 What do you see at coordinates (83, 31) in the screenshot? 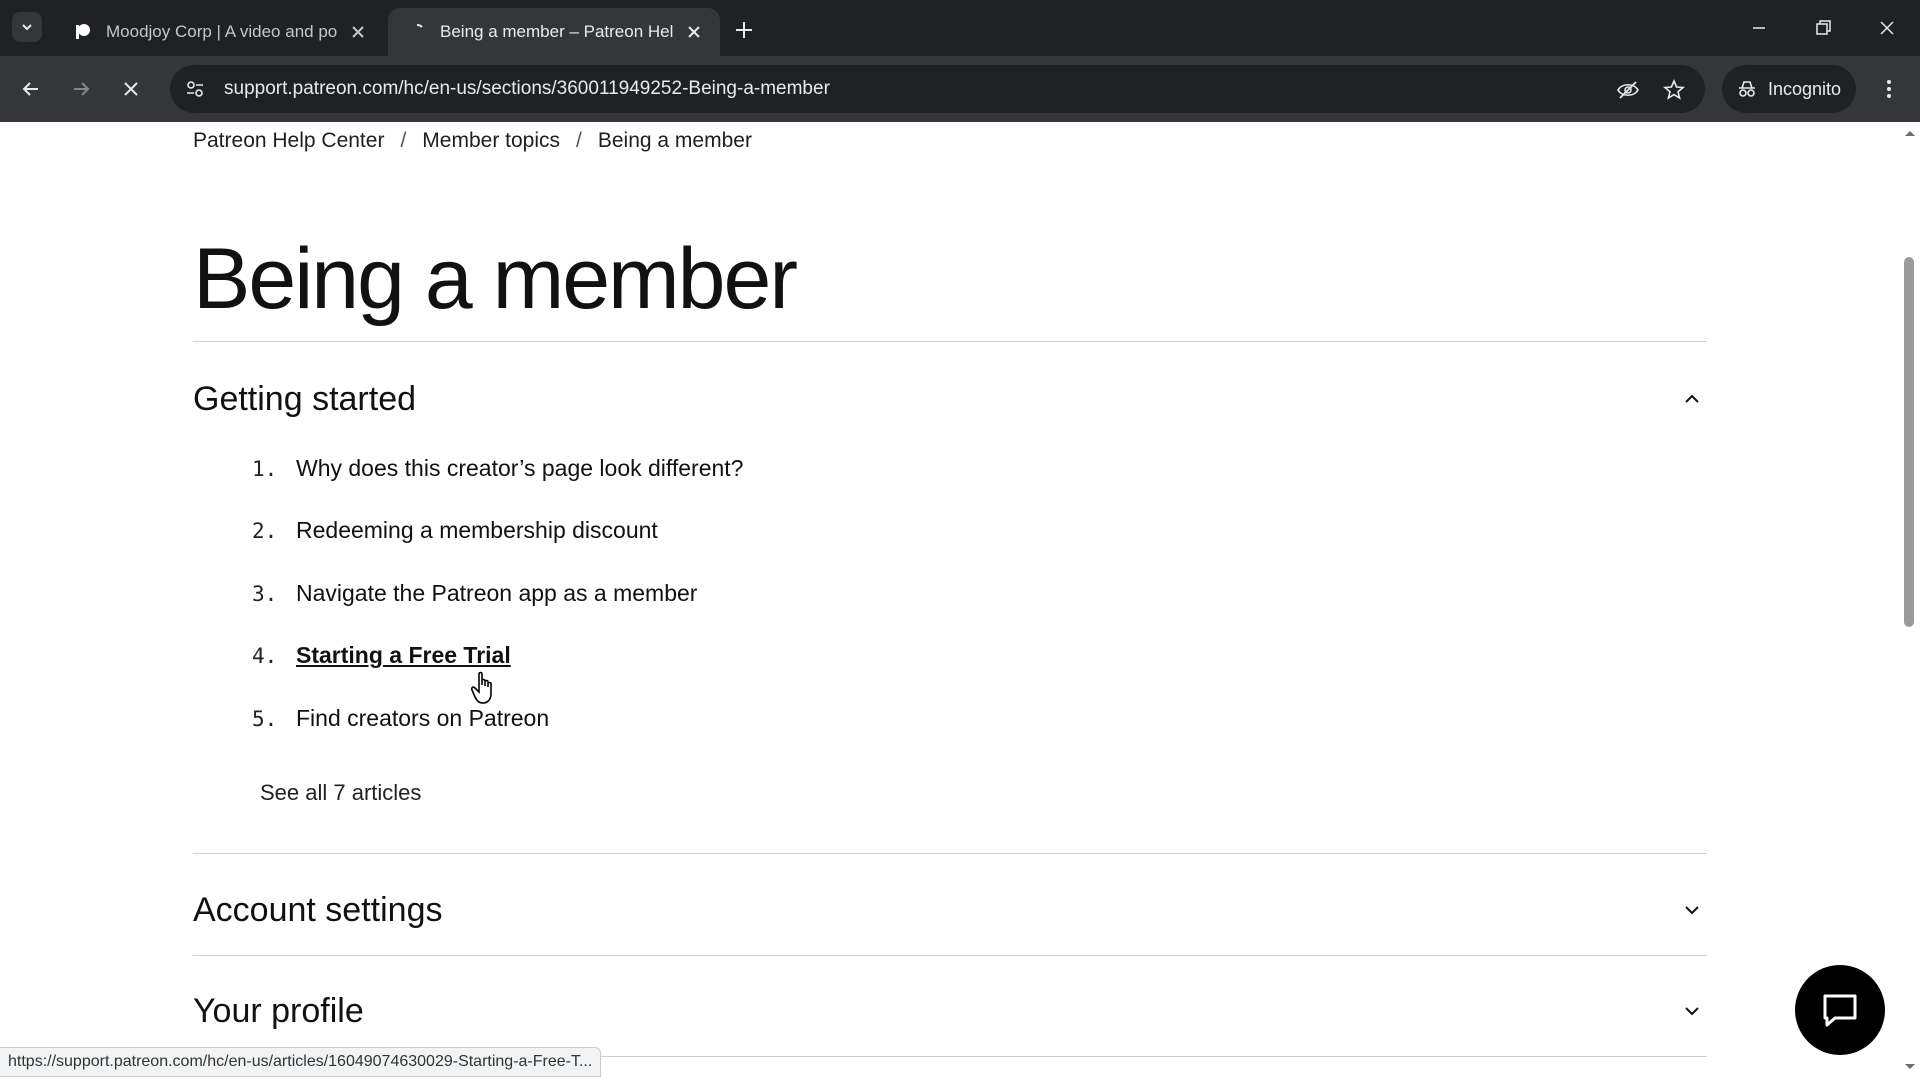
I see `patreon-favicon-icon` at bounding box center [83, 31].